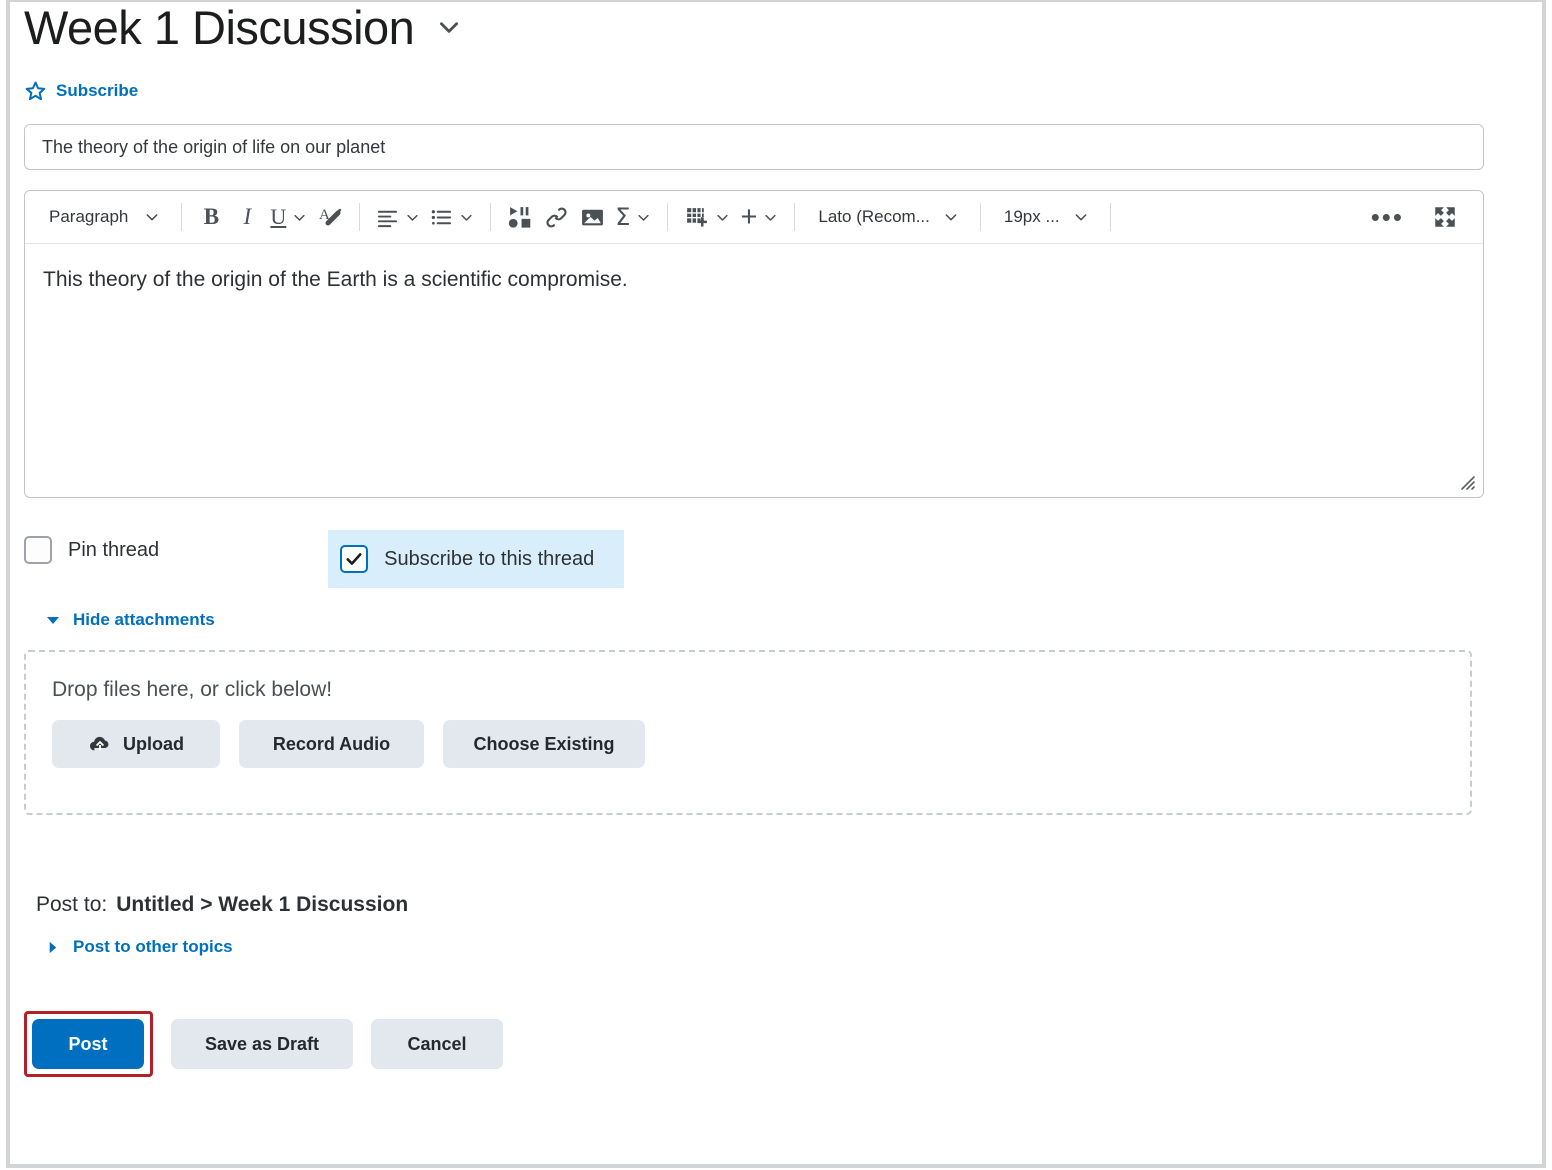 The width and height of the screenshot is (1552, 1170). I want to click on page-header: Week 1 Discussion, so click(776, 29).